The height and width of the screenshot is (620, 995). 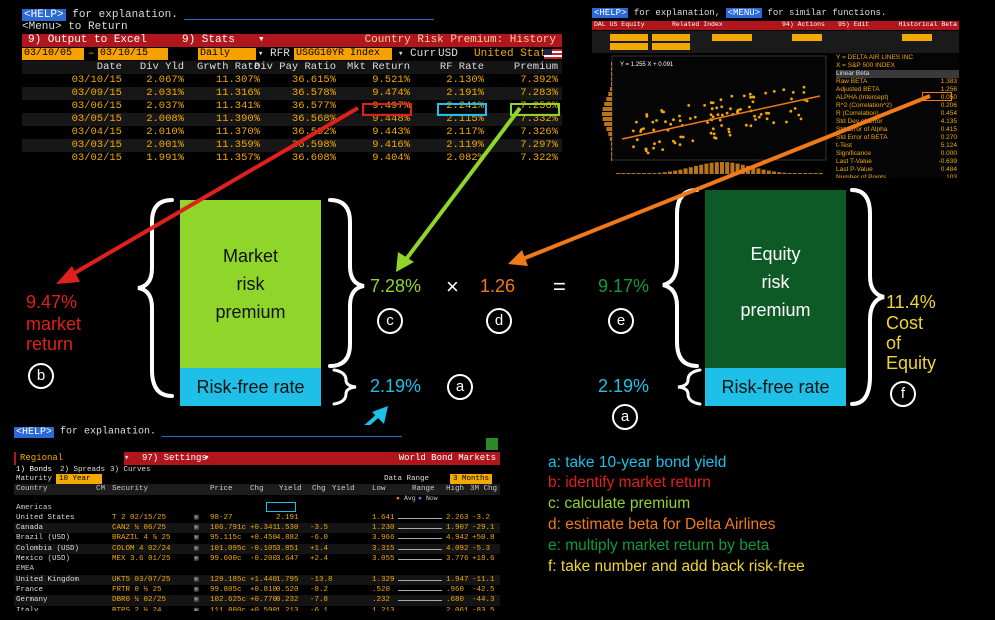 I want to click on bond-cell: +1.4, so click(x=319, y=548).